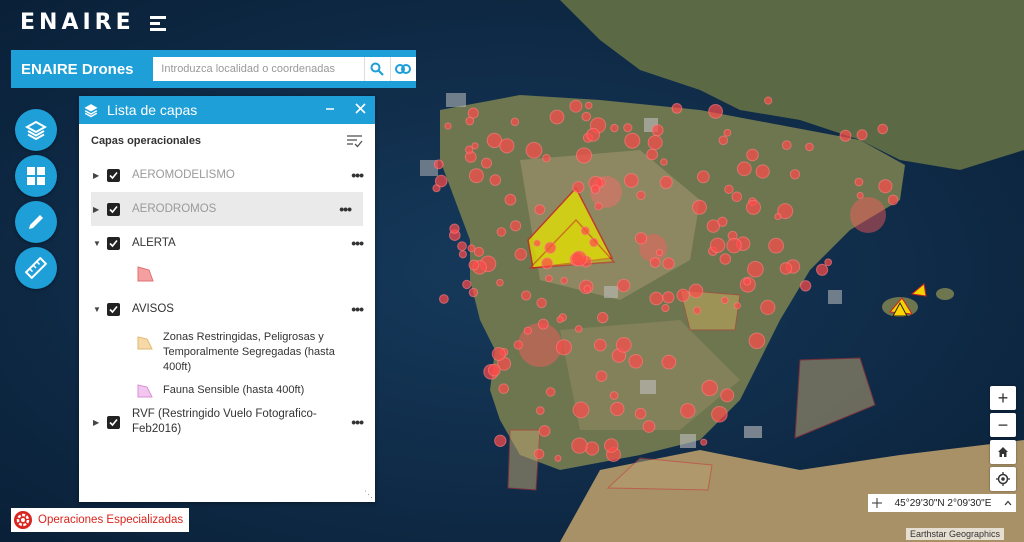 Image resolution: width=1024 pixels, height=542 pixels. Describe the element at coordinates (330, 110) in the screenshot. I see `minimize-button` at that location.